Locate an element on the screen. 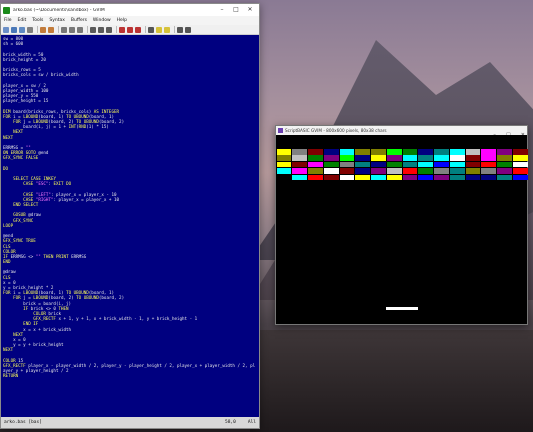  copy-icon is located at coordinates (72, 29).